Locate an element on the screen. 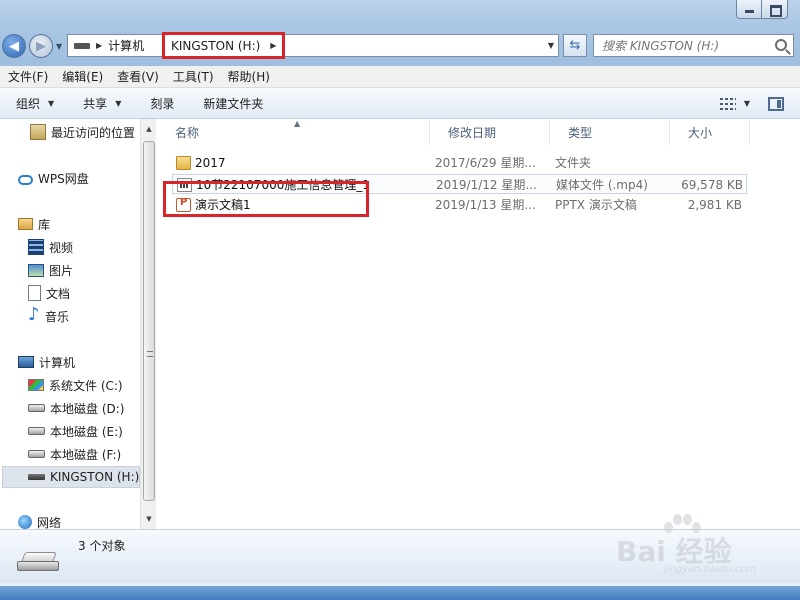 The height and width of the screenshot is (600, 800). new-folder-button: 新建文件夹 is located at coordinates (231, 103).